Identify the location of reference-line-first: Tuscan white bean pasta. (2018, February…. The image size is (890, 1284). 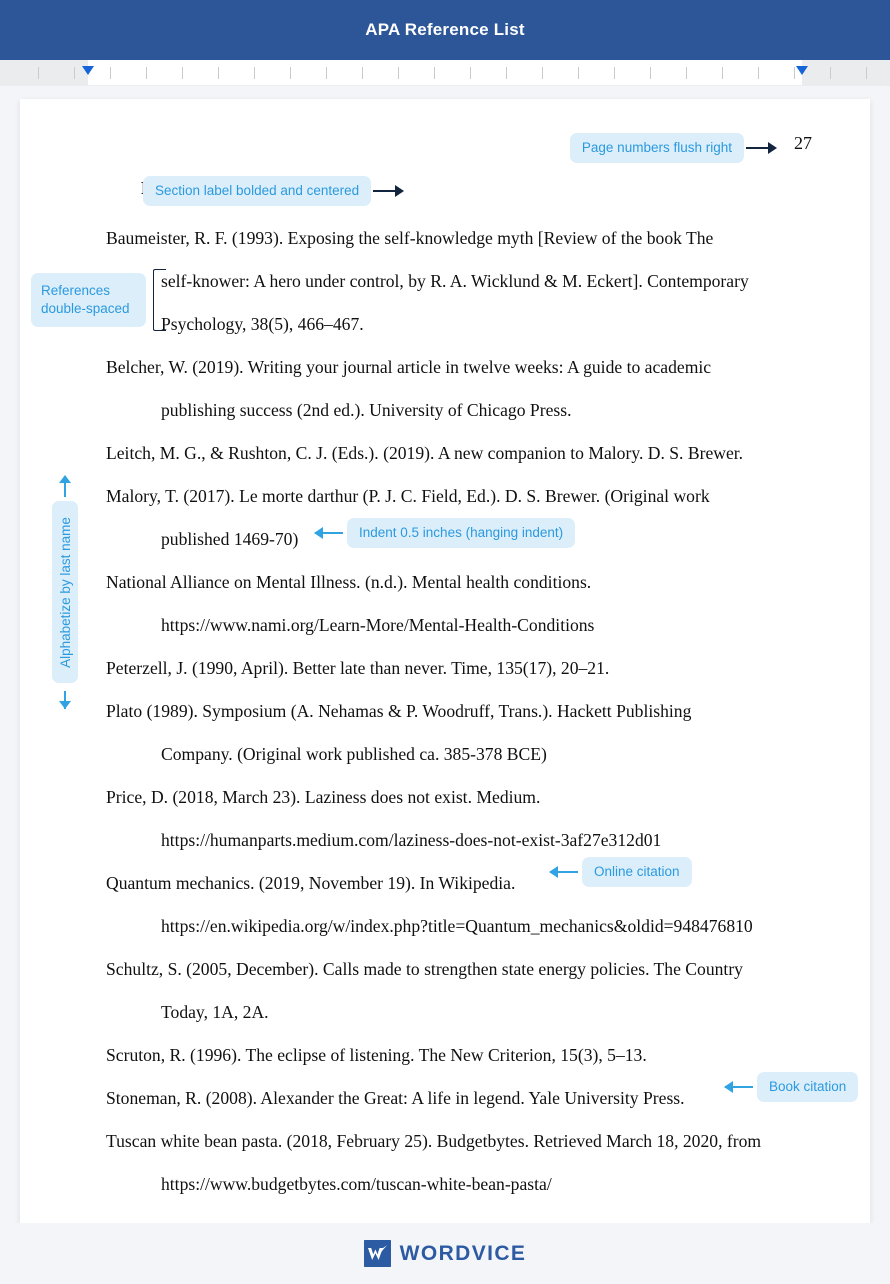
(434, 1141).